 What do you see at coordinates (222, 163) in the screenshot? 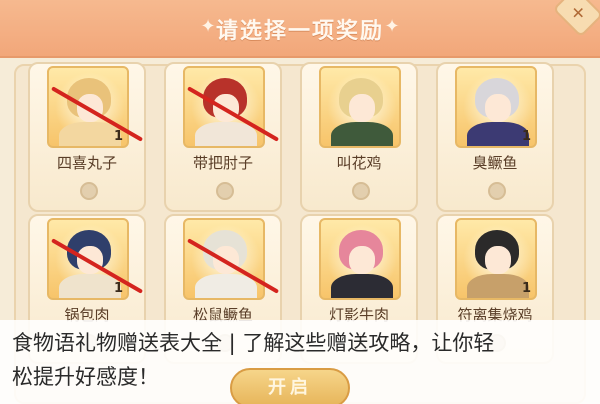
I see `reward-name: 带把肘子` at bounding box center [222, 163].